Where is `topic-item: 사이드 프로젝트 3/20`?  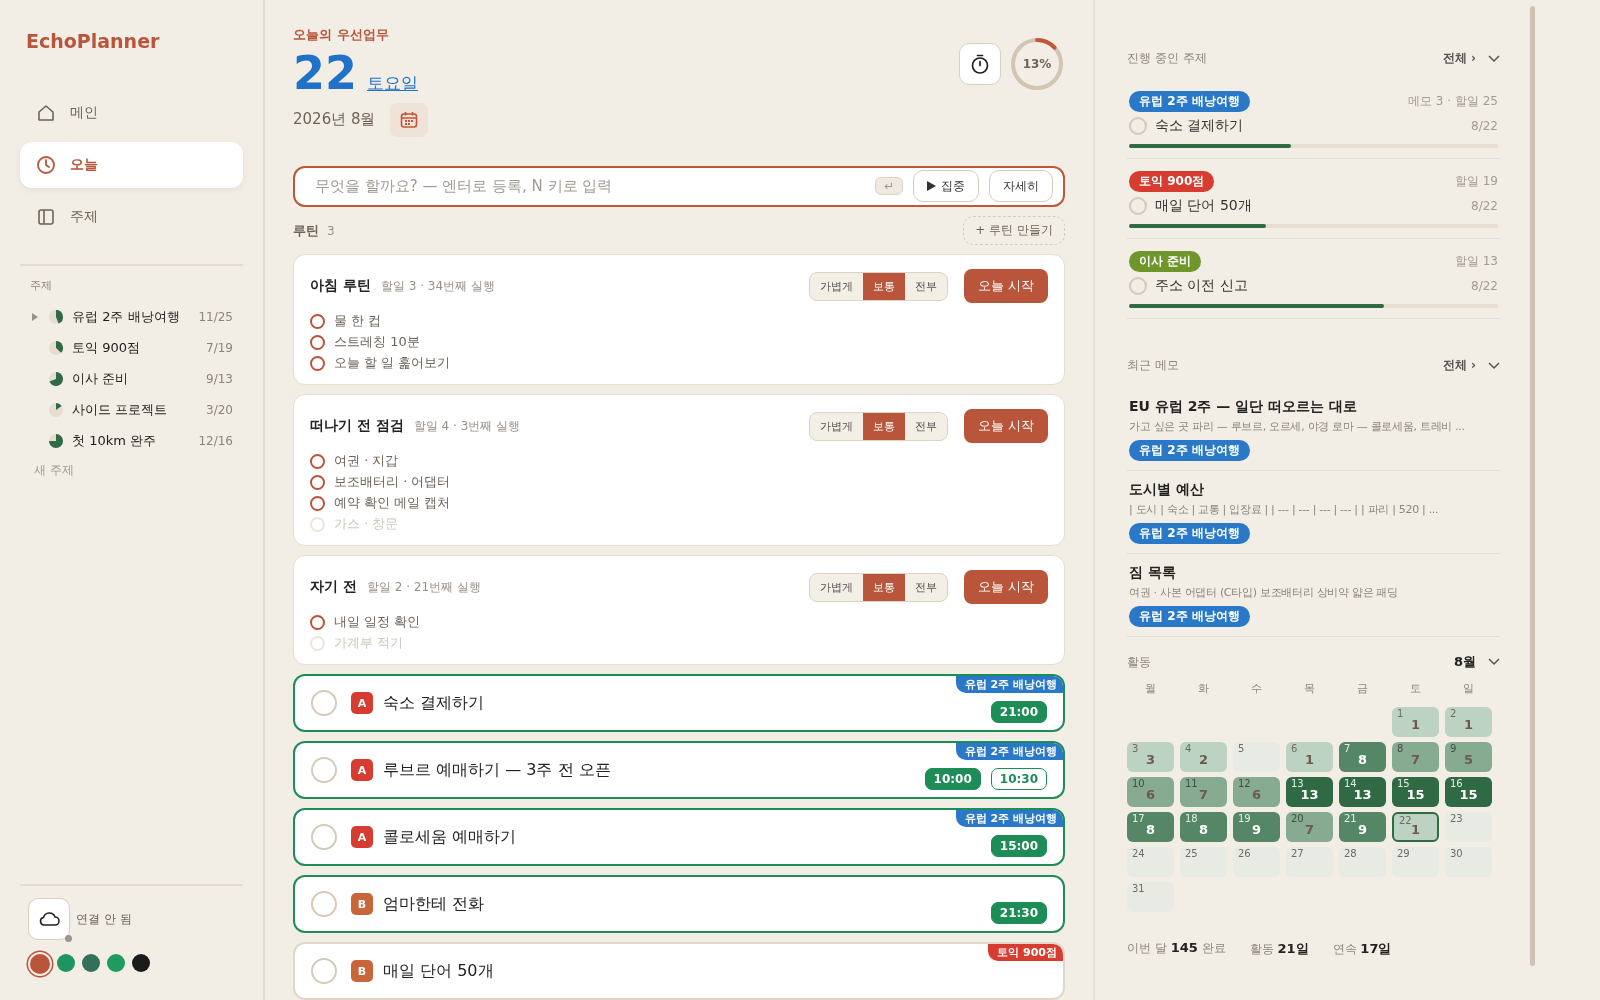 topic-item: 사이드 프로젝트 3/20 is located at coordinates (131, 409).